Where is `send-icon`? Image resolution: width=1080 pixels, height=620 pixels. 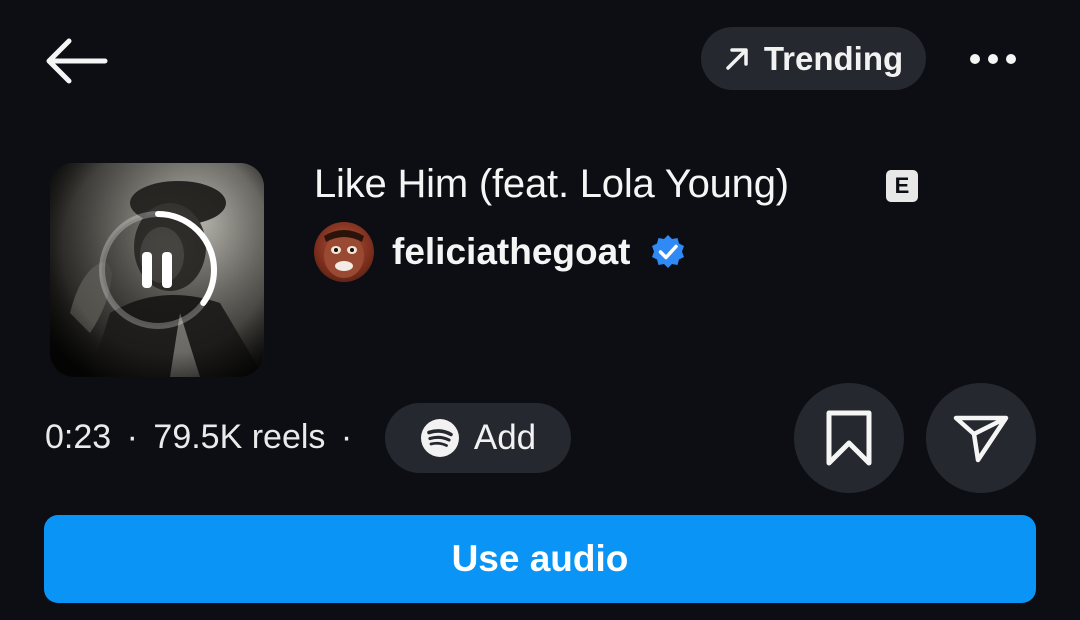
send-icon is located at coordinates (981, 439).